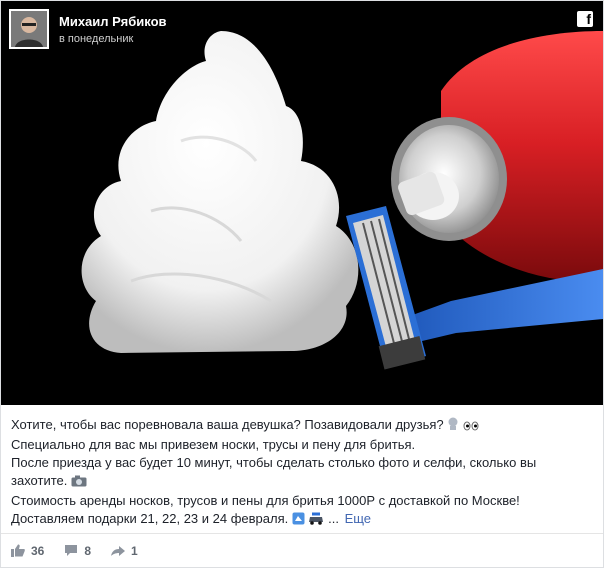  I want to click on shares-stat: 1, so click(124, 551).